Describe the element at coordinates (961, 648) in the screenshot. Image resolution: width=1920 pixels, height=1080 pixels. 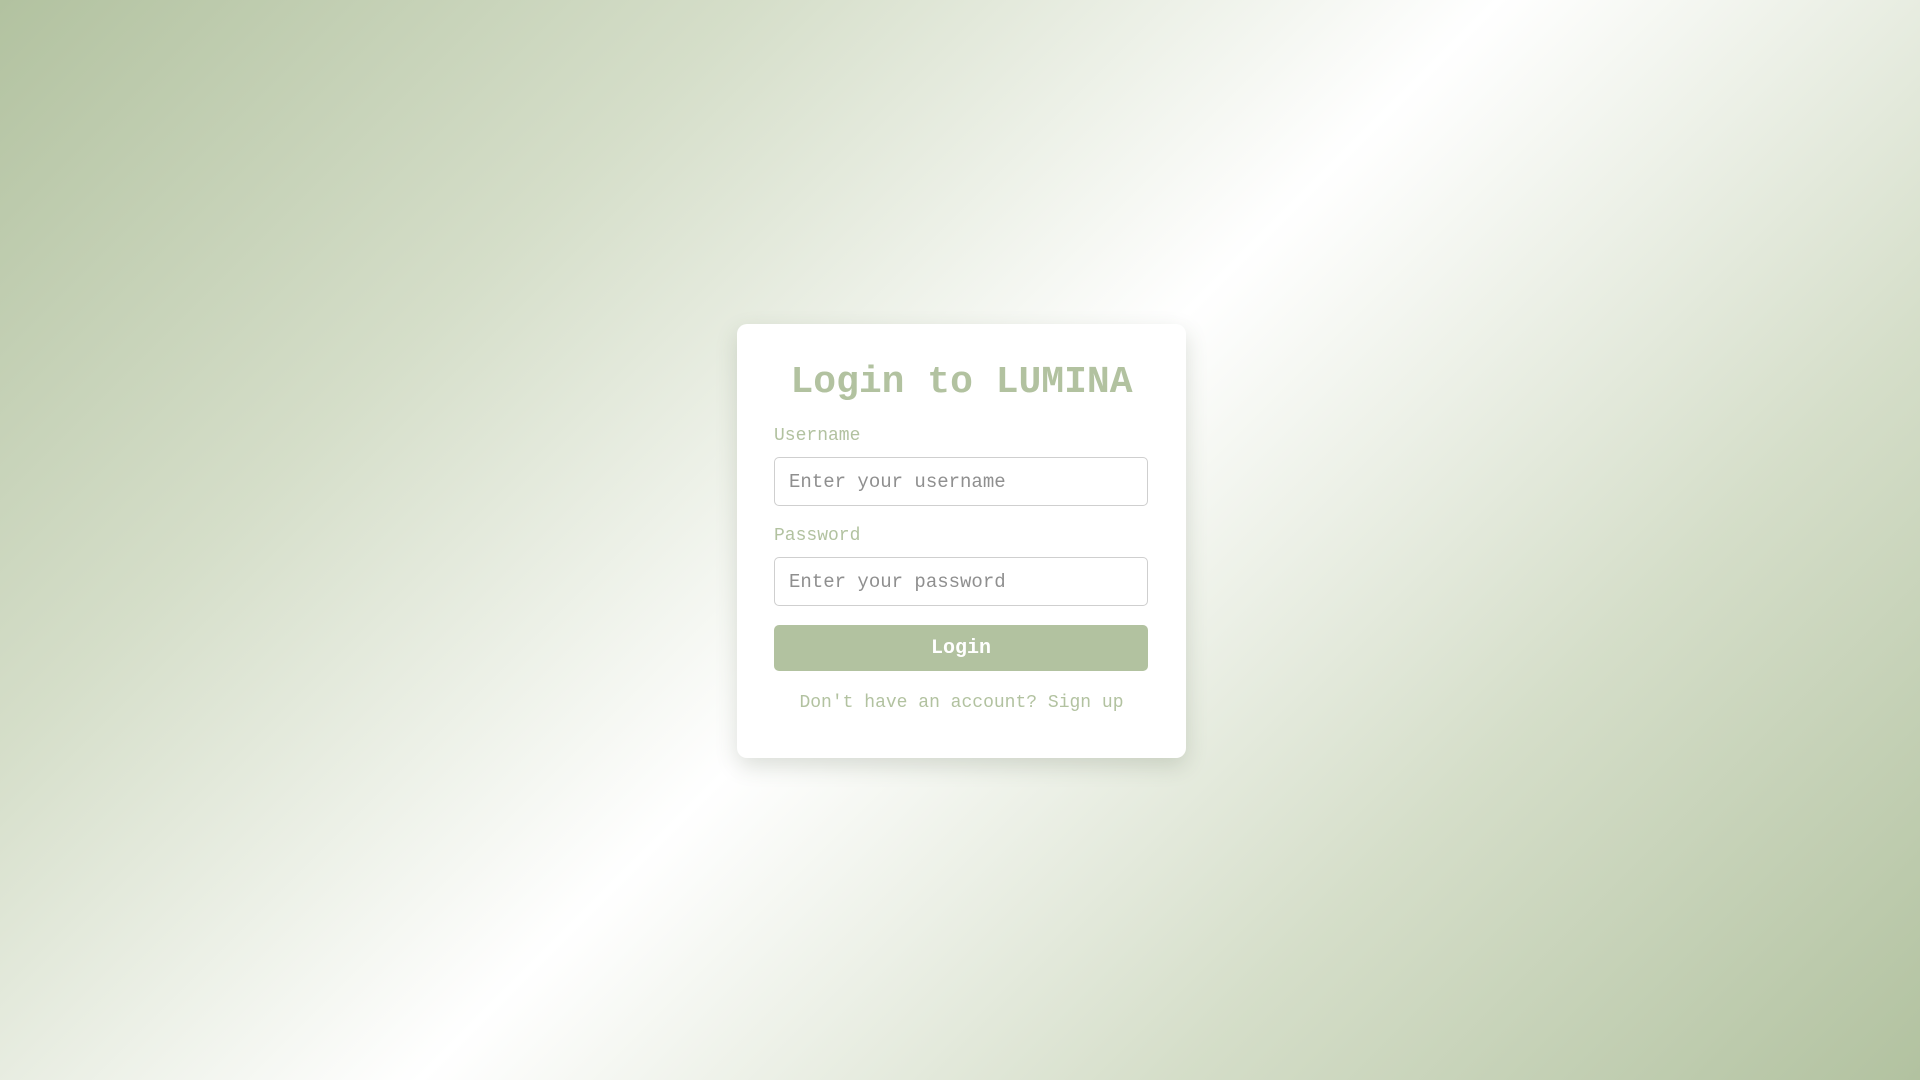
I see `login-button: Login` at that location.